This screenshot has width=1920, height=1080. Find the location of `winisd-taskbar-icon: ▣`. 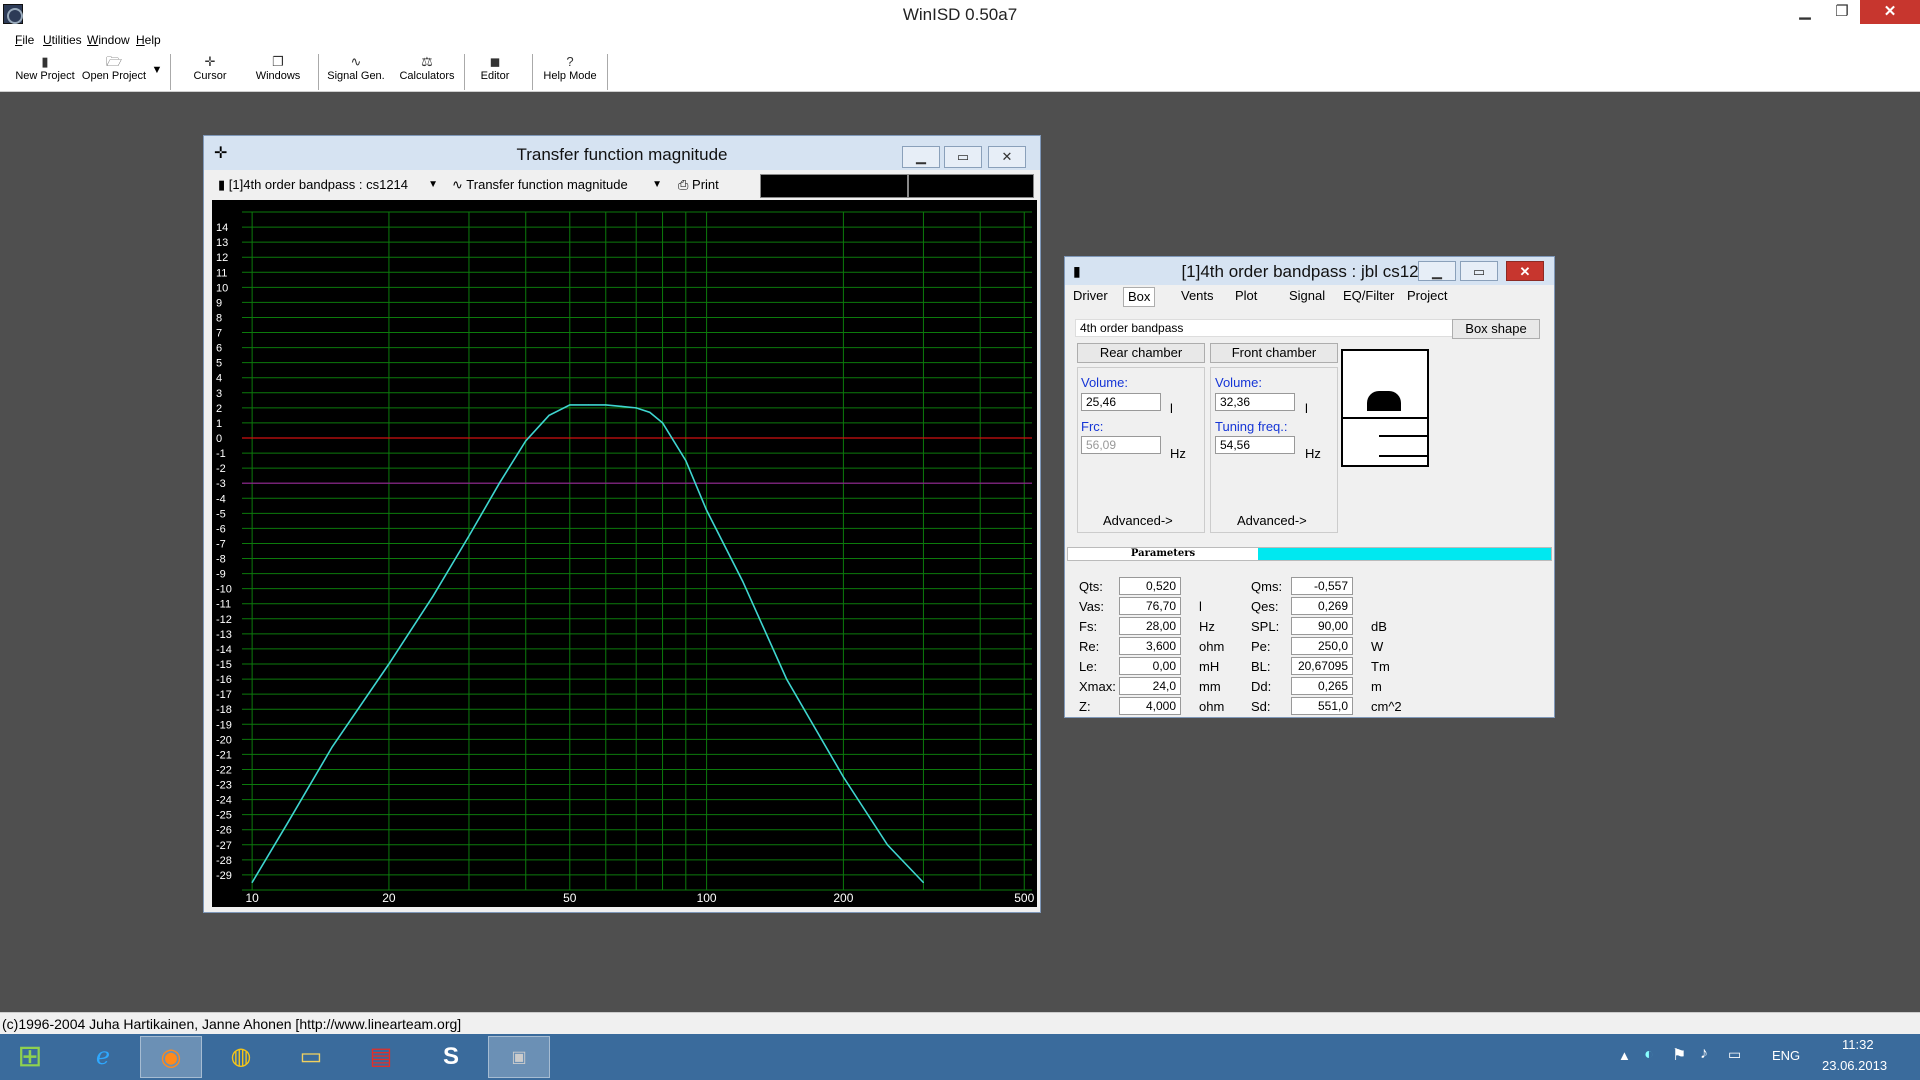

winisd-taskbar-icon: ▣ is located at coordinates (519, 1057).